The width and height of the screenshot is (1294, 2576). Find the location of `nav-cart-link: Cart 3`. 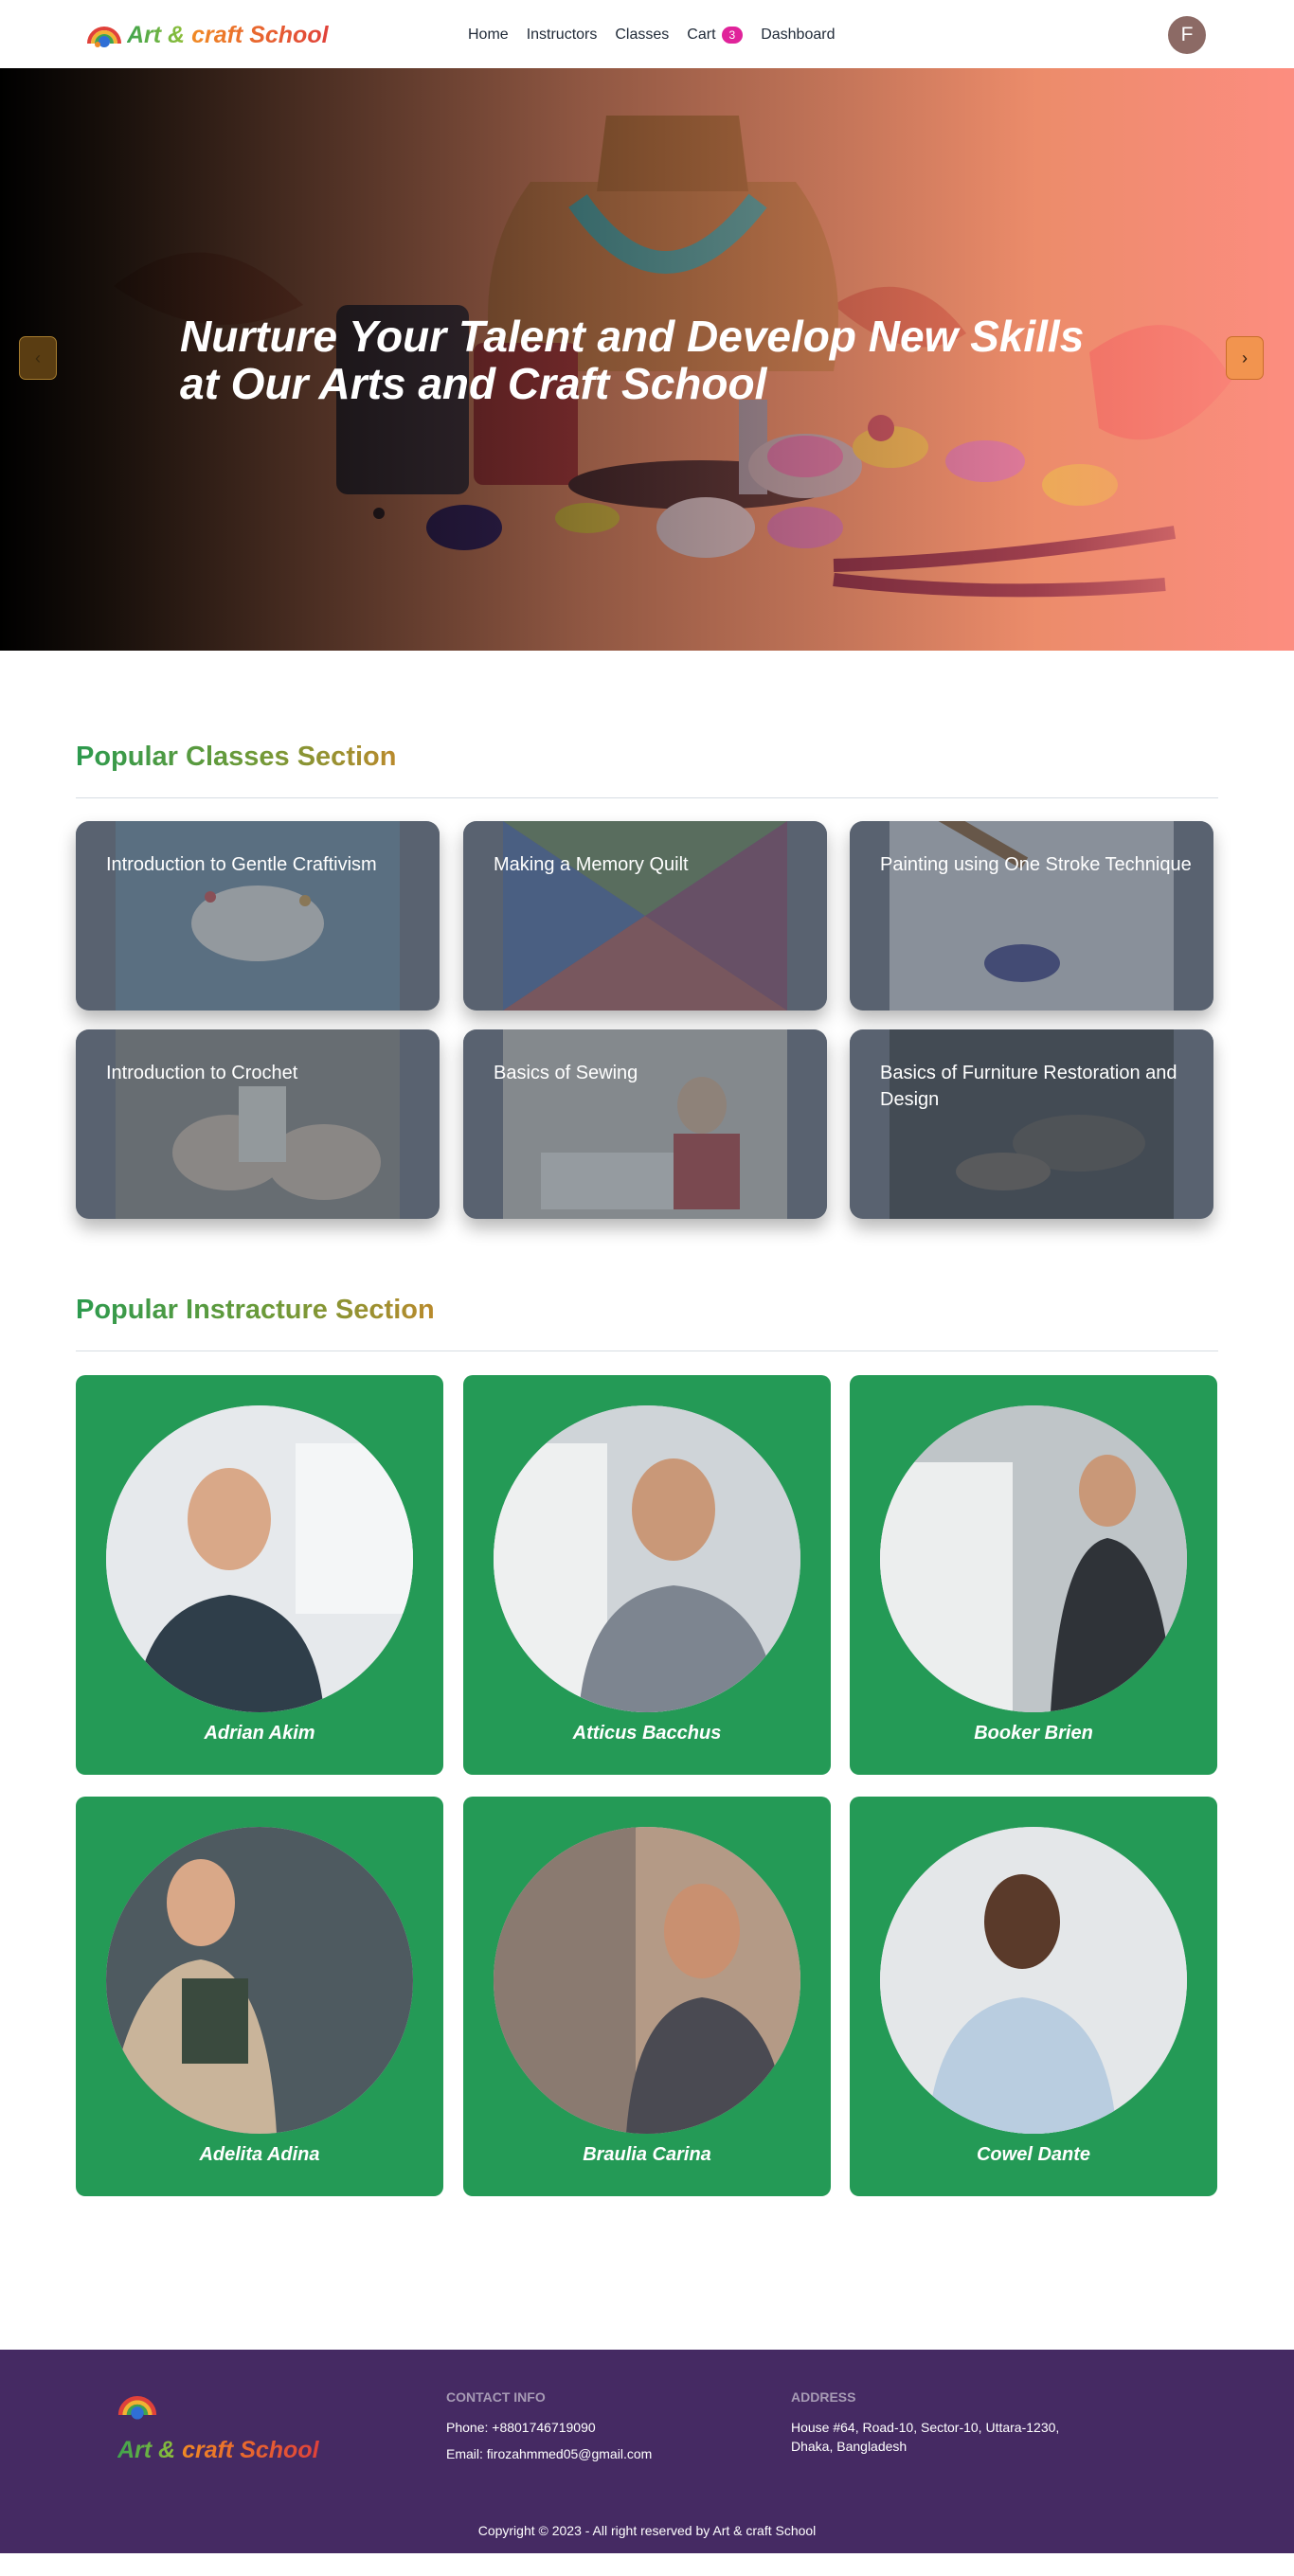

nav-cart-link: Cart 3 is located at coordinates (715, 35).